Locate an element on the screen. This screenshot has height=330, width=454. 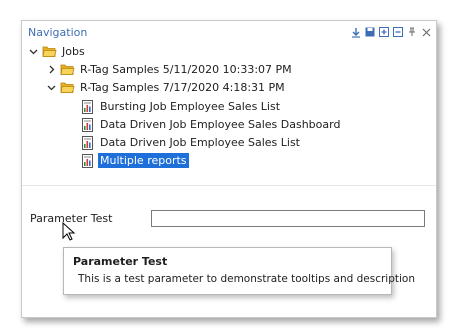
expand-chevron-icon is located at coordinates (51, 69).